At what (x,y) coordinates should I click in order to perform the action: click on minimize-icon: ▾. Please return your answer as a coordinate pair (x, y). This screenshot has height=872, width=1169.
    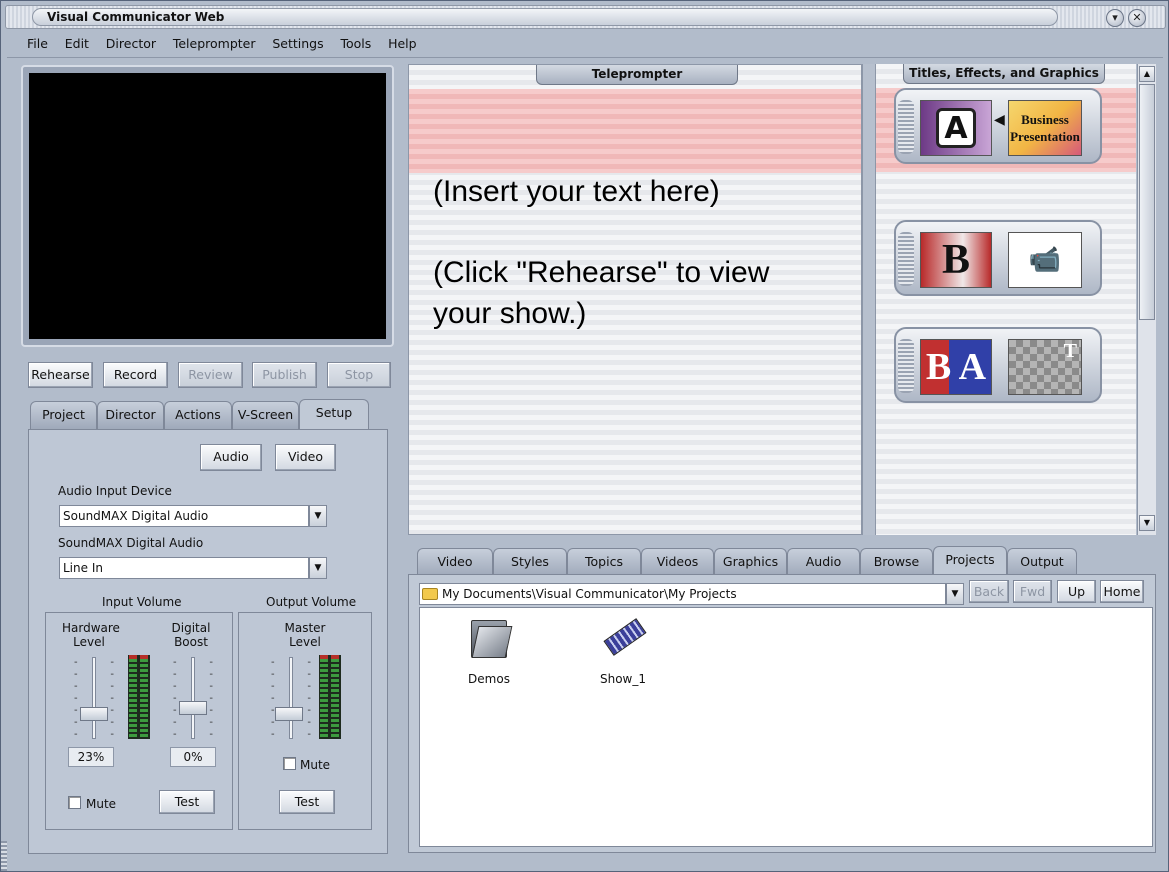
    Looking at the image, I should click on (1115, 17).